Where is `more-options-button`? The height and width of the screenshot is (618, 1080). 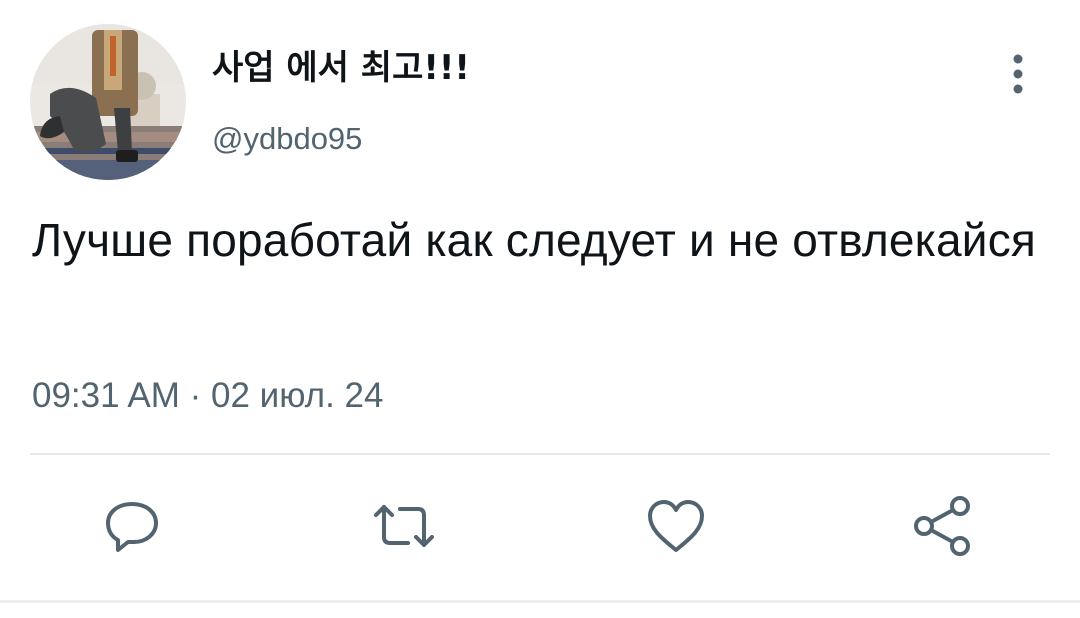
more-options-button is located at coordinates (1018, 74).